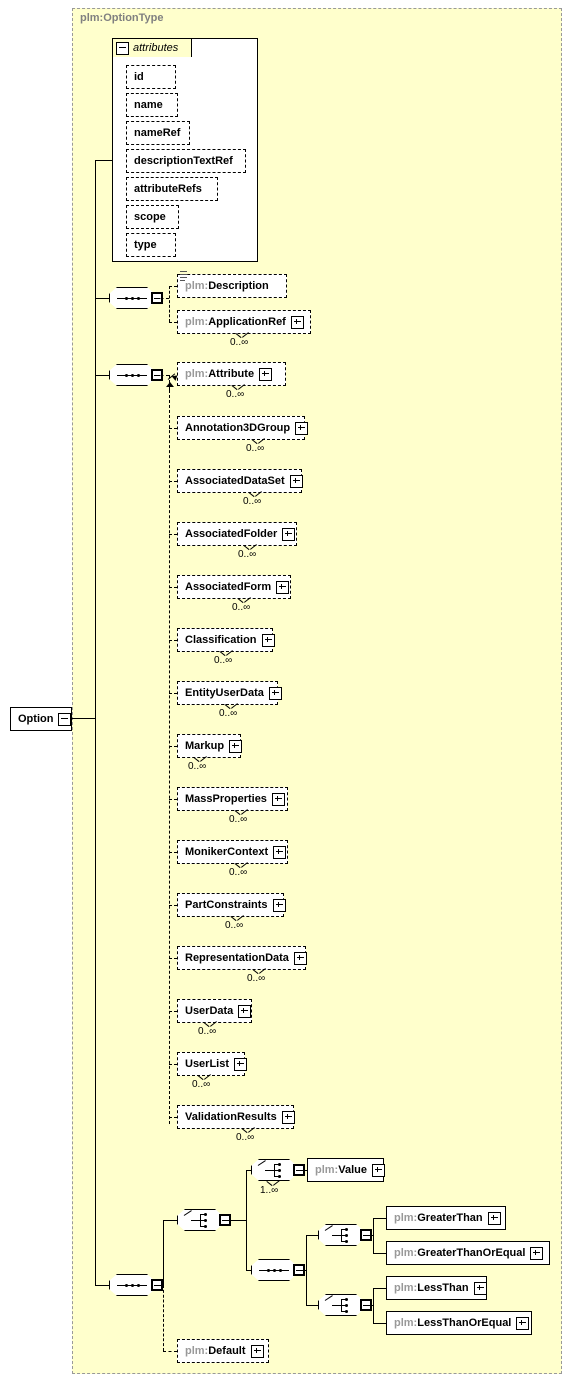 The height and width of the screenshot is (1382, 570). Describe the element at coordinates (231, 906) in the screenshot. I see `element-partconstraints: PartConstraints` at that location.